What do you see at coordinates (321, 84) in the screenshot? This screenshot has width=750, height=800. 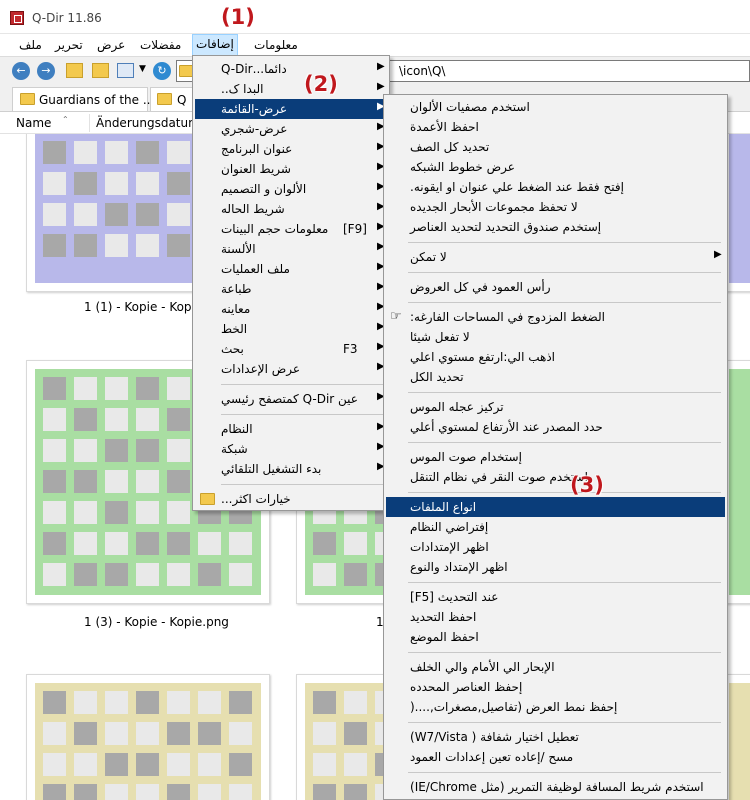 I see `callout-2: (2)` at bounding box center [321, 84].